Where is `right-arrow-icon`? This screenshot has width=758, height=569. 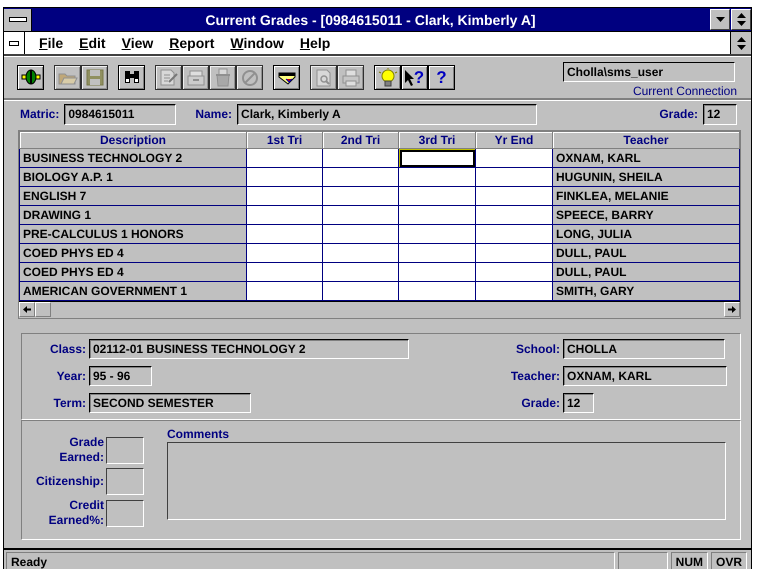
right-arrow-icon is located at coordinates (732, 309).